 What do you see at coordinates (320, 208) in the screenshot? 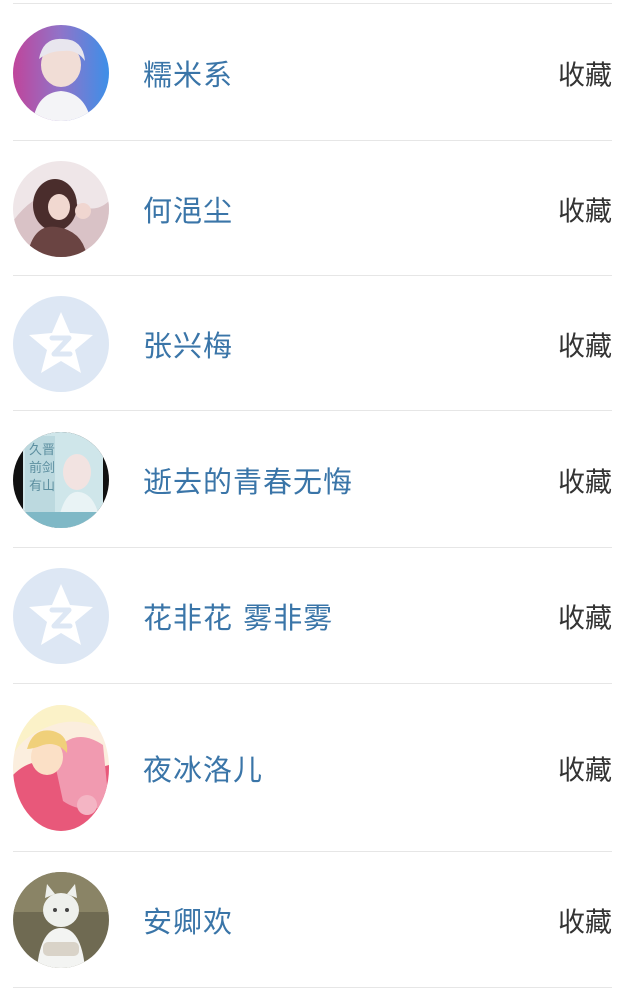
I see `contact-row: 何浥尘 收藏` at bounding box center [320, 208].